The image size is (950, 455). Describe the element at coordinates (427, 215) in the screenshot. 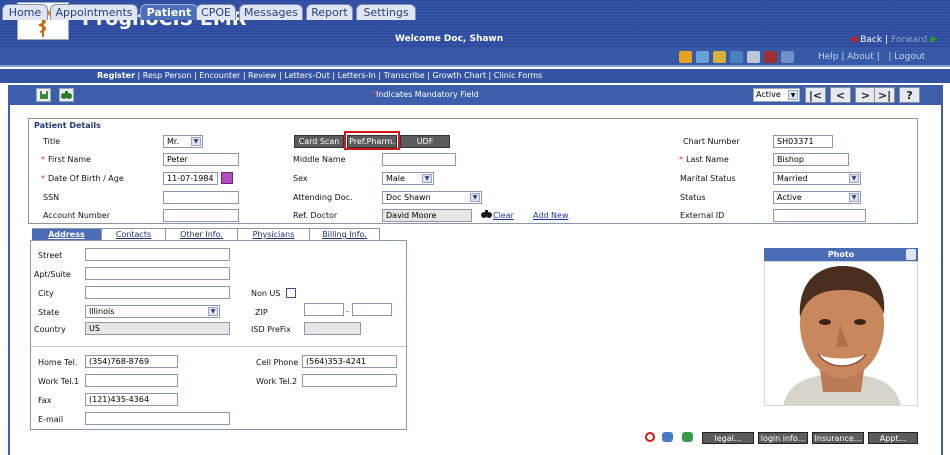

I see `ref-doctor-field: David Moore` at that location.